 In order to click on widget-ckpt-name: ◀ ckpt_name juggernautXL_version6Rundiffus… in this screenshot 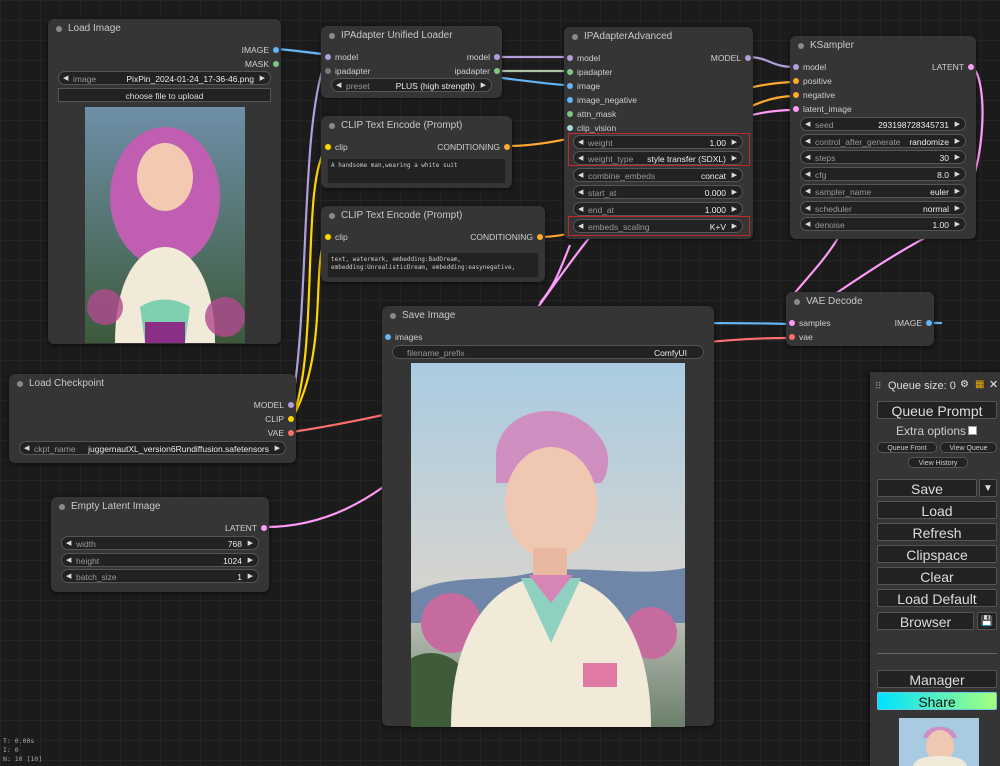, I will do `click(152, 448)`.